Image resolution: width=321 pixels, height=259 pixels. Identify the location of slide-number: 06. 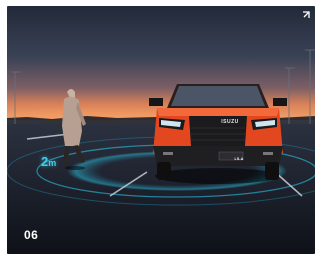
(31, 235).